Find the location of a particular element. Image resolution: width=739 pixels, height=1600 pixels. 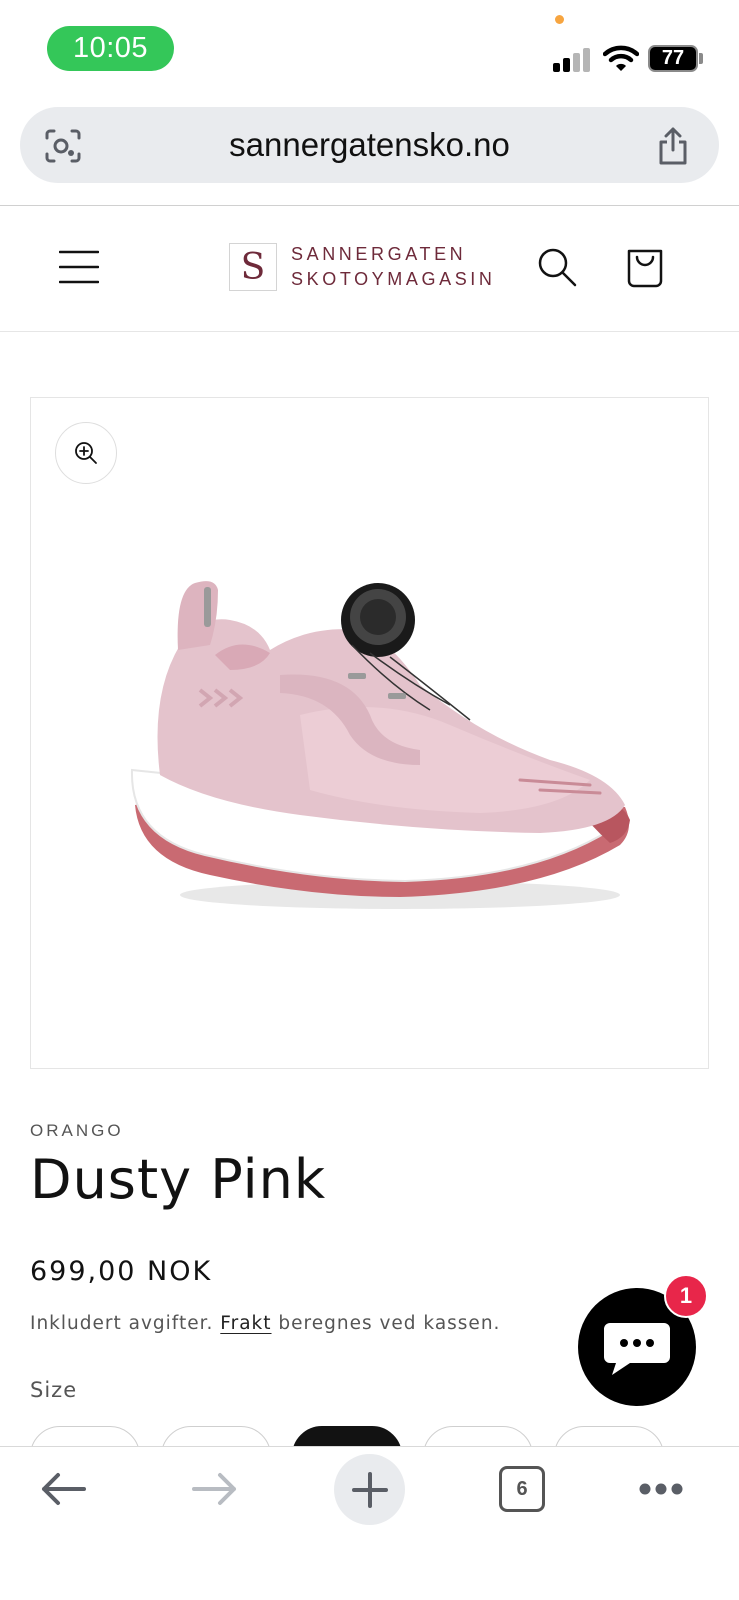

tabs-button: 6 is located at coordinates (522, 1489).